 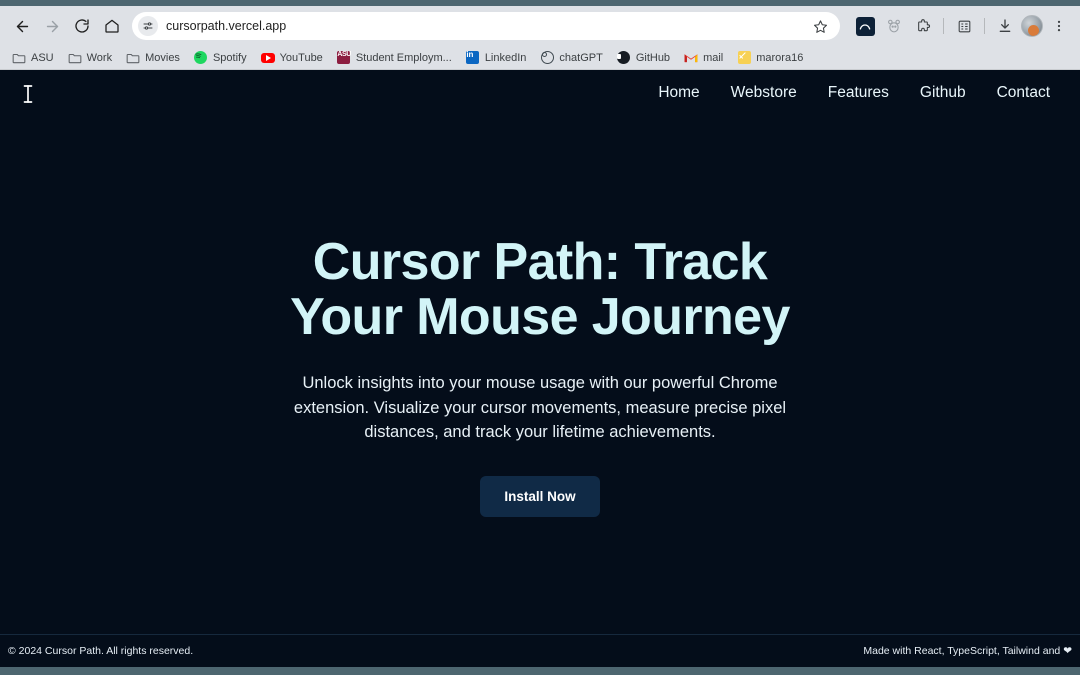 I want to click on bookmark-work-folder: Work, so click(x=90, y=58).